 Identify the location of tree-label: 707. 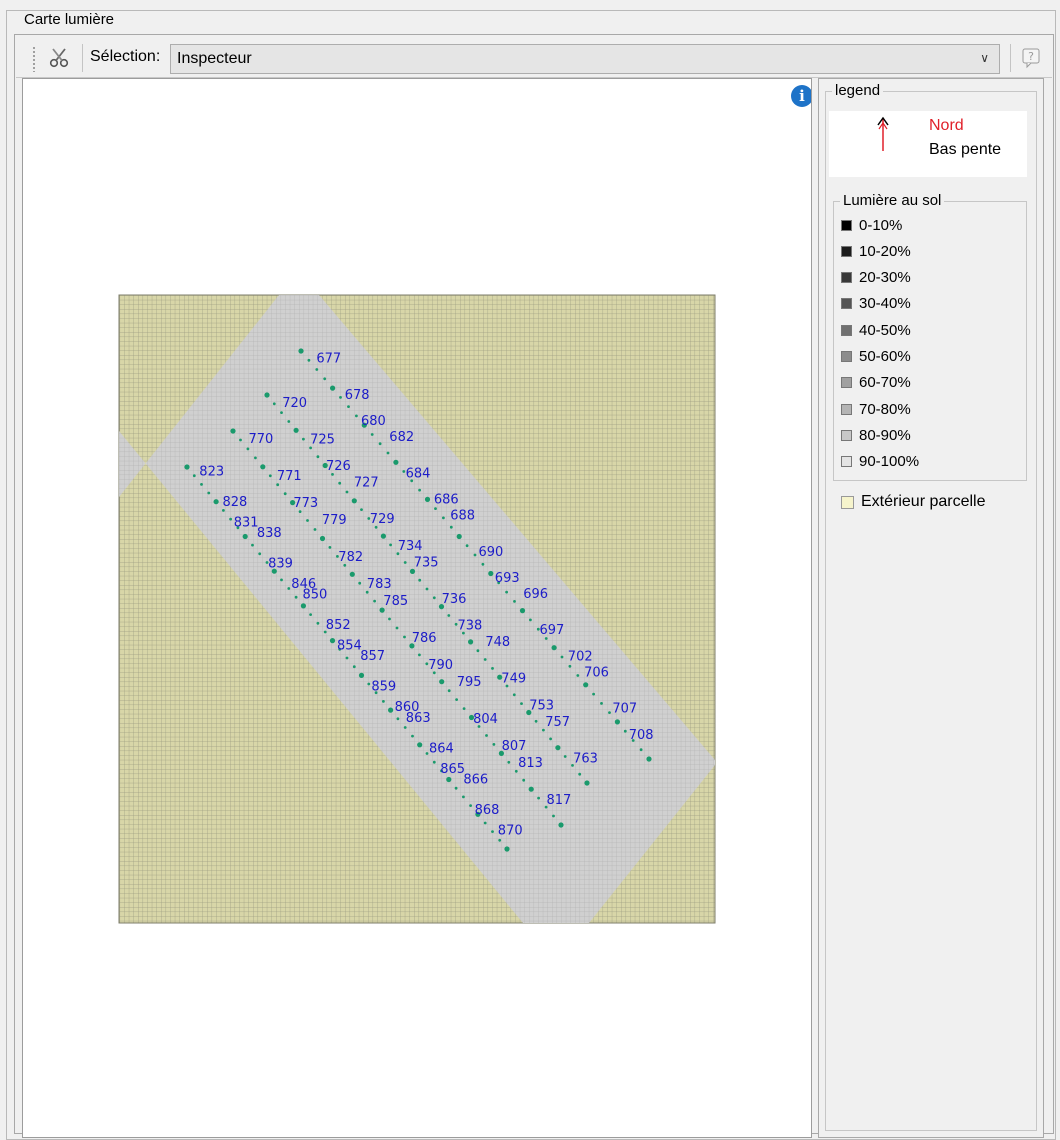
(624, 709).